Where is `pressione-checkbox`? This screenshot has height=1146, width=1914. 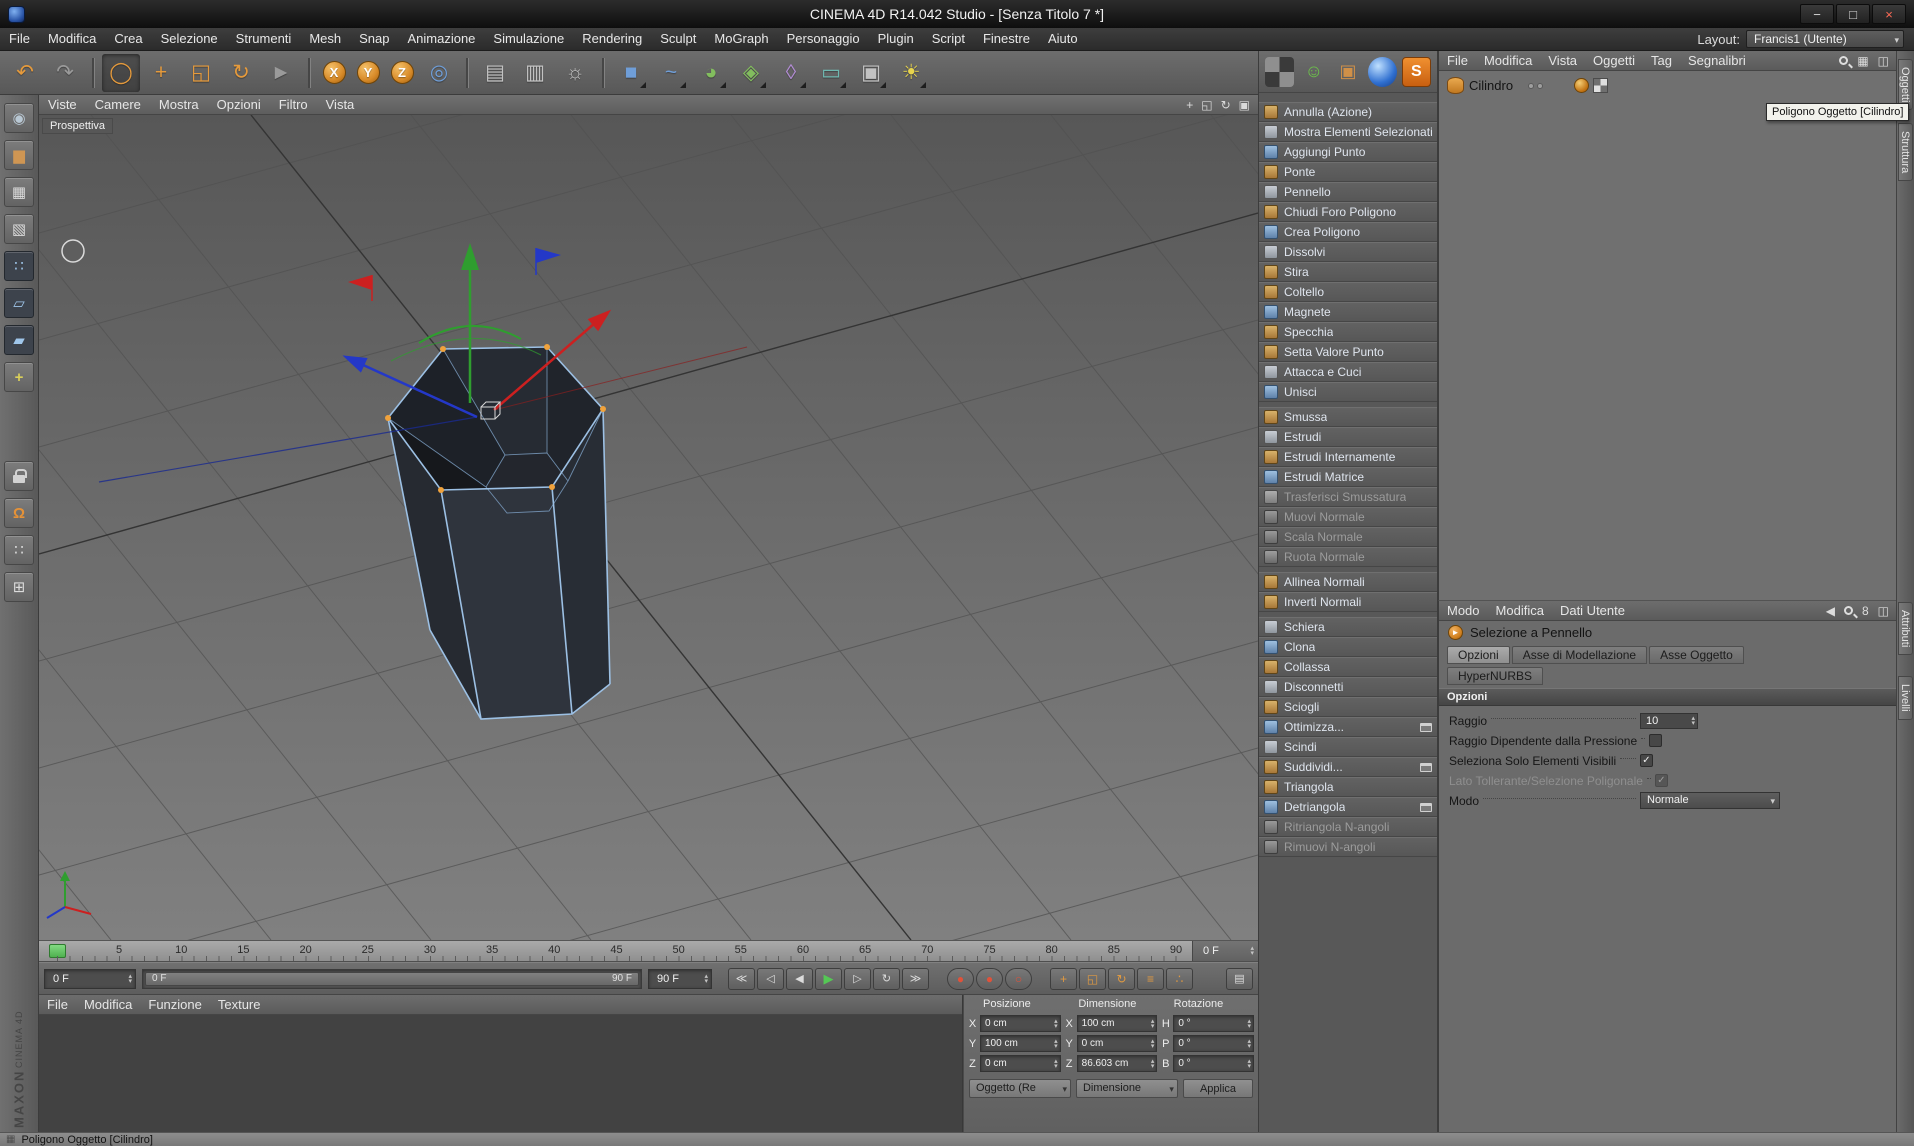 pressione-checkbox is located at coordinates (1656, 740).